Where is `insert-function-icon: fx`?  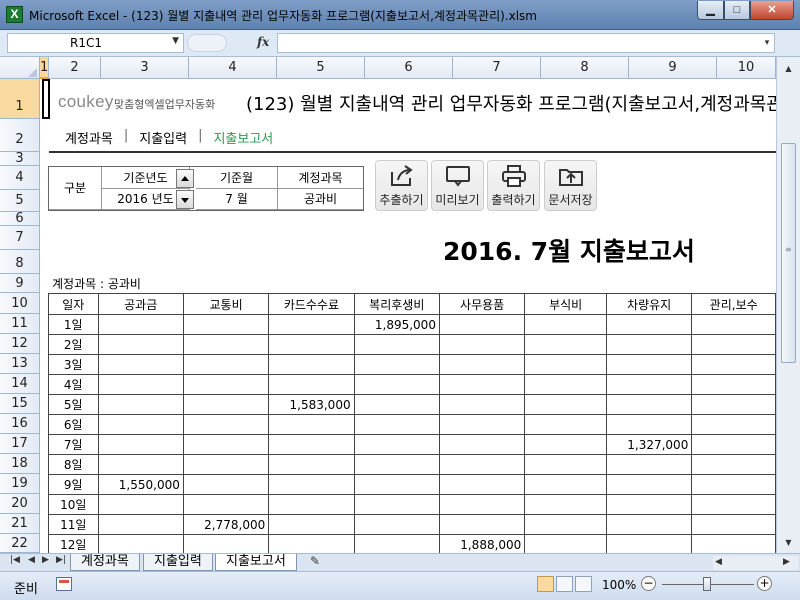 insert-function-icon: fx is located at coordinates (263, 42).